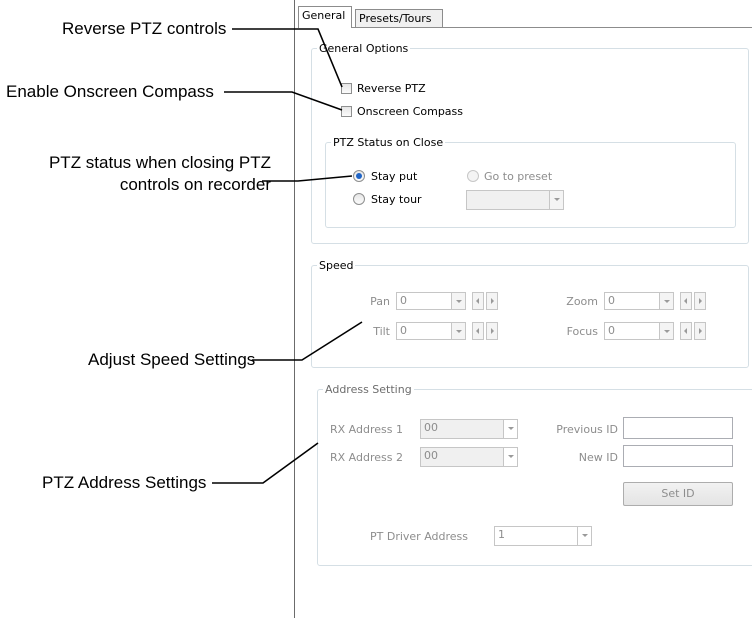 This screenshot has width=752, height=628. I want to click on zoom-label: Zoom, so click(582, 301).